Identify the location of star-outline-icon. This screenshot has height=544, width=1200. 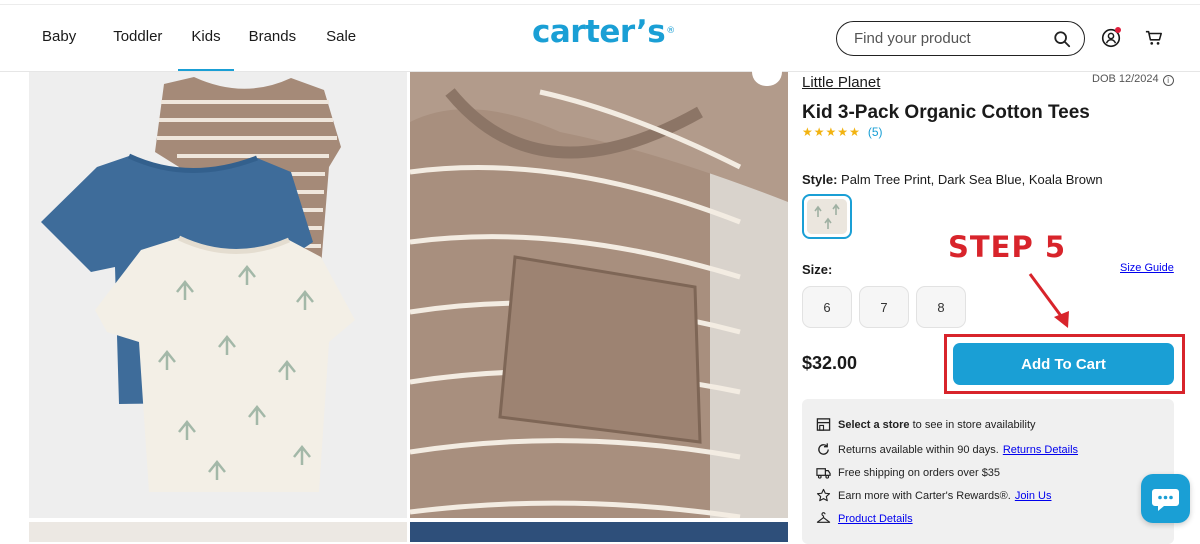
(823, 495).